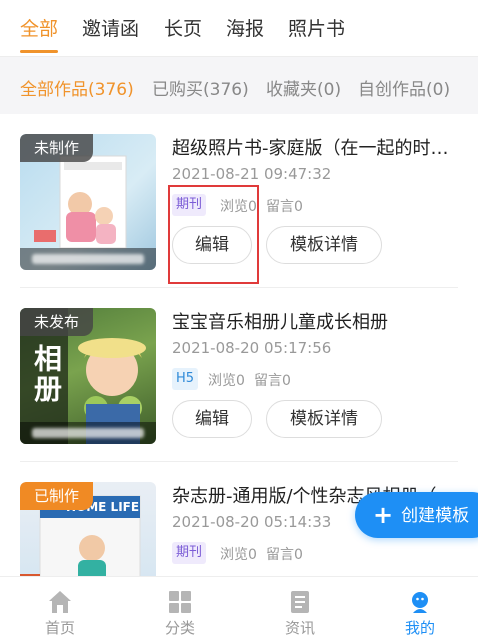 The image size is (478, 638). I want to click on tab-photo-book: 照片书, so click(316, 27).